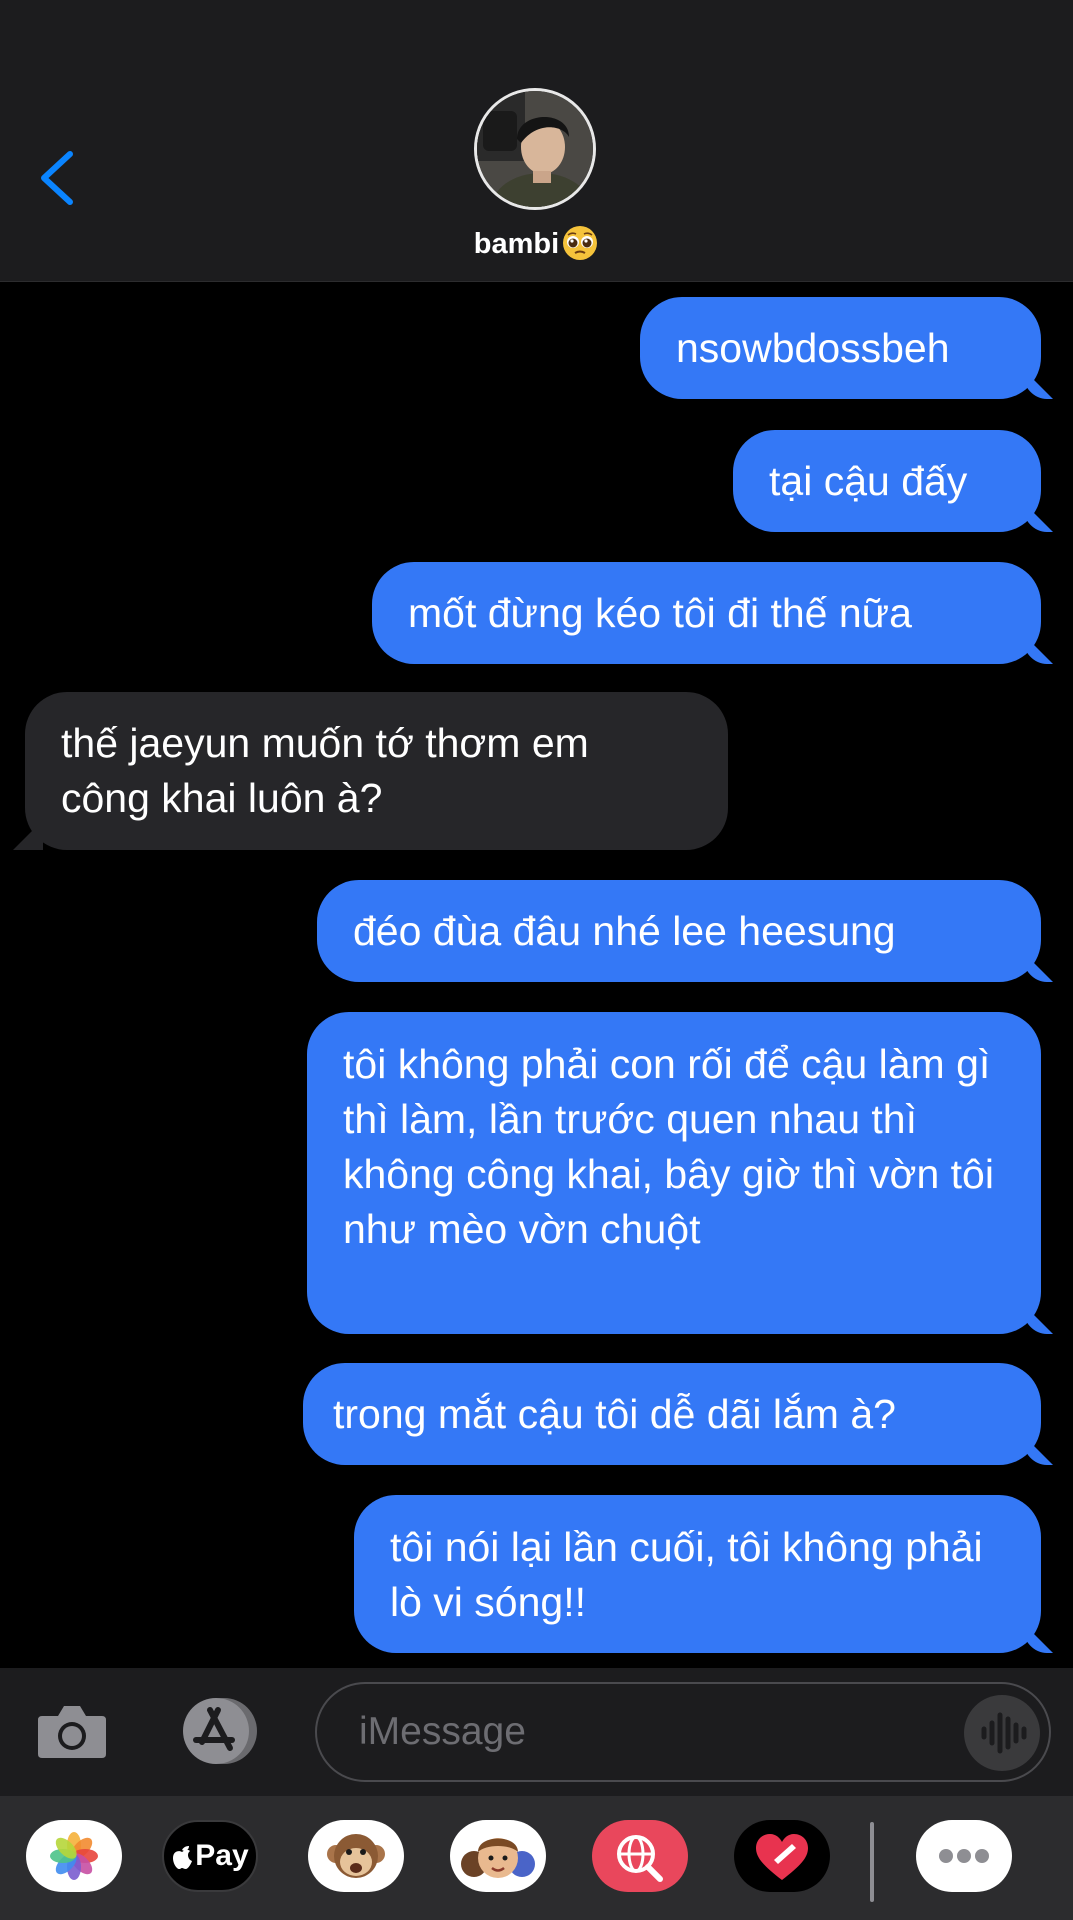  I want to click on ellipsis-icon, so click(964, 1856).